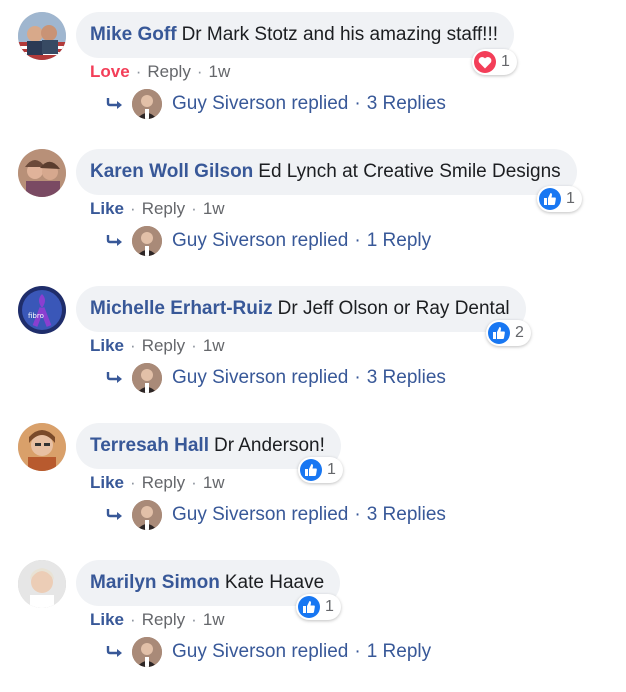 The height and width of the screenshot is (692, 626). I want to click on comment-author: Michelle Erhart-Ruiz, so click(181, 309).